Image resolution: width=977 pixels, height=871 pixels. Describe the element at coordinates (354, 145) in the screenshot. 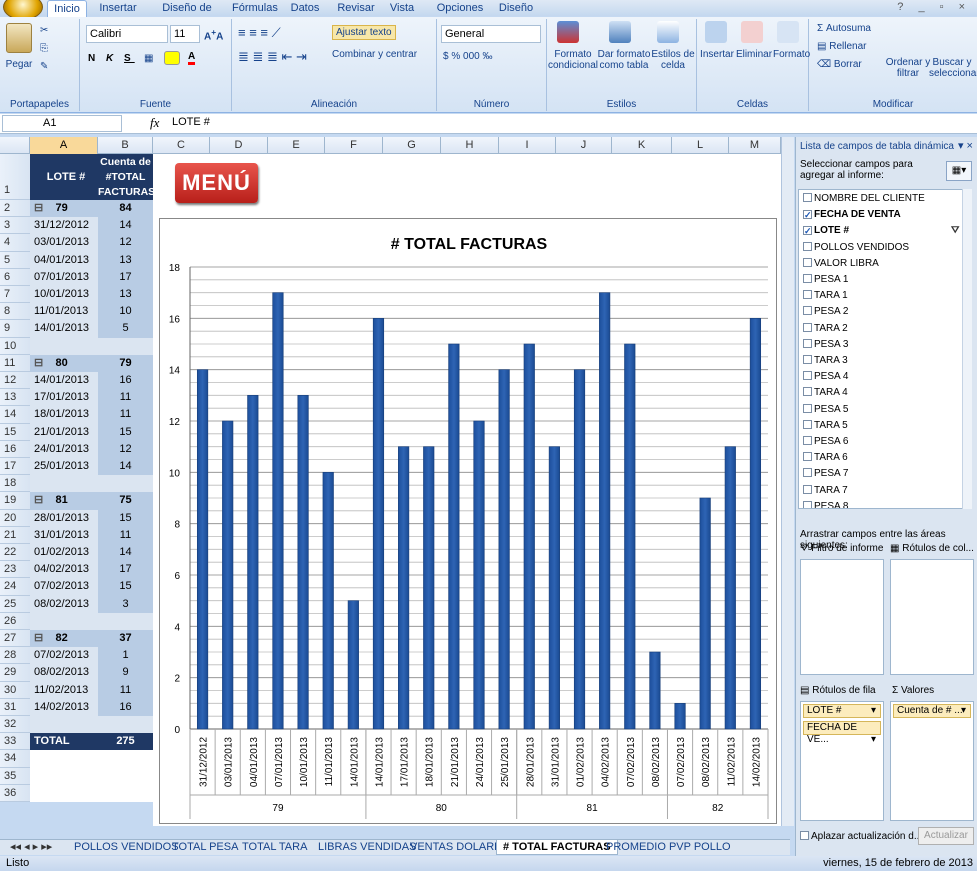

I see `column-header-F: F` at that location.